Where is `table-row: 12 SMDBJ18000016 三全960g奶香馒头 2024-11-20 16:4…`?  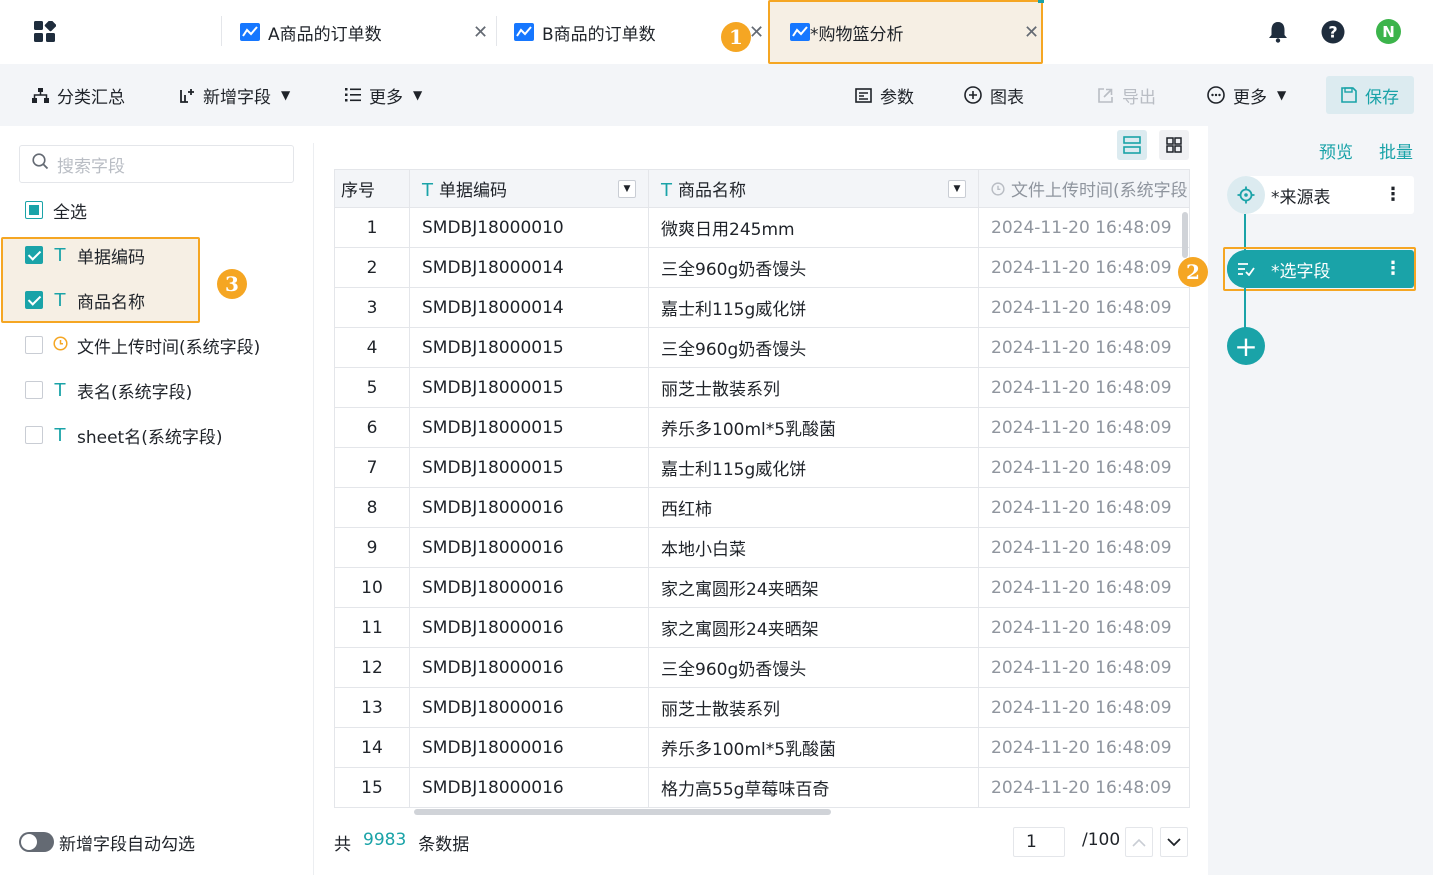 table-row: 12 SMDBJ18000016 三全960g奶香馒头 2024-11-20 16:4… is located at coordinates (762, 667).